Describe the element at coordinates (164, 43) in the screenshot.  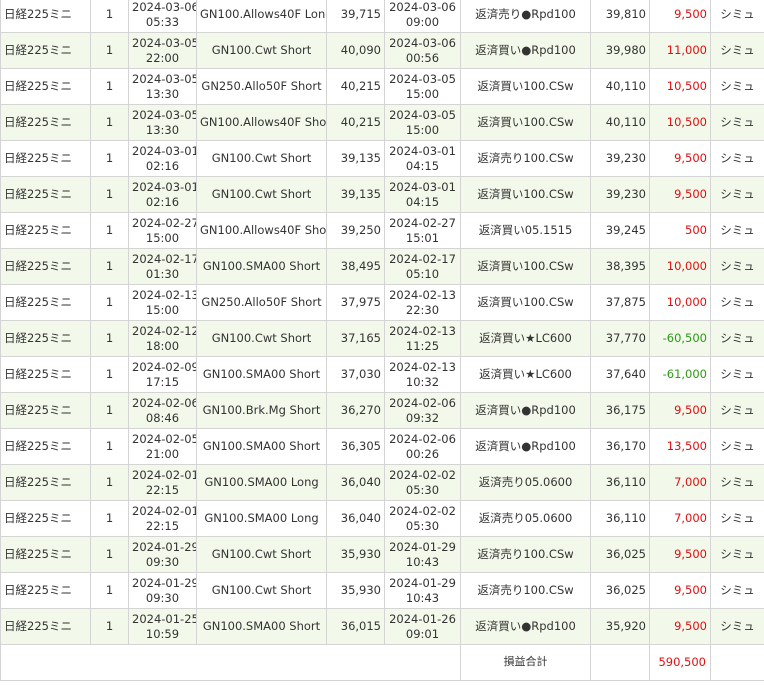
I see `entry-date: 2024-03-05` at that location.